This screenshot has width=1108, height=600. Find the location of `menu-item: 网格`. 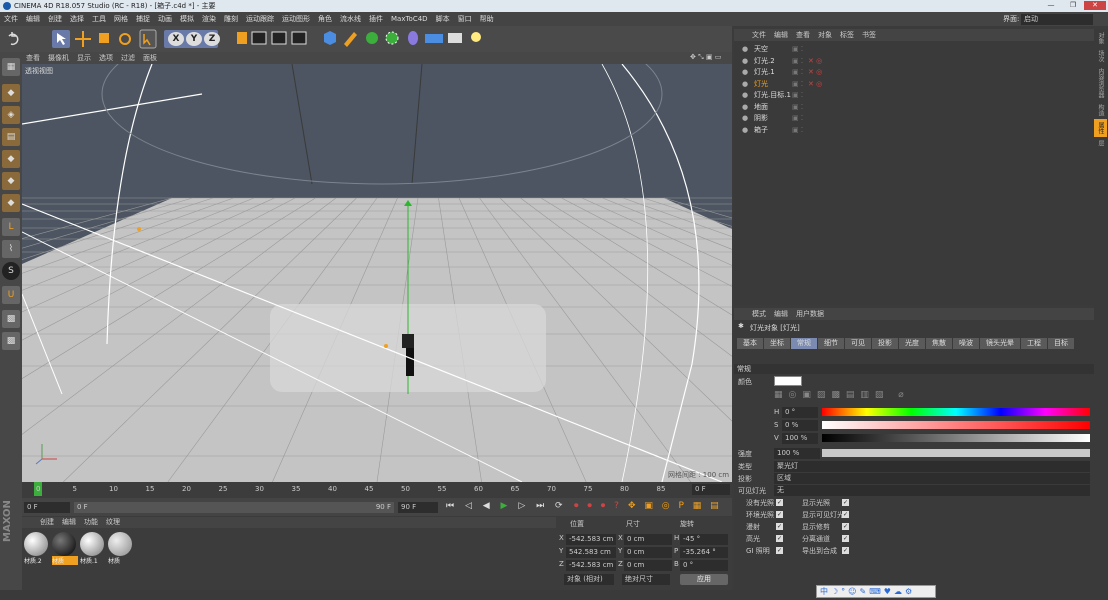

menu-item: 网格 is located at coordinates (121, 19).